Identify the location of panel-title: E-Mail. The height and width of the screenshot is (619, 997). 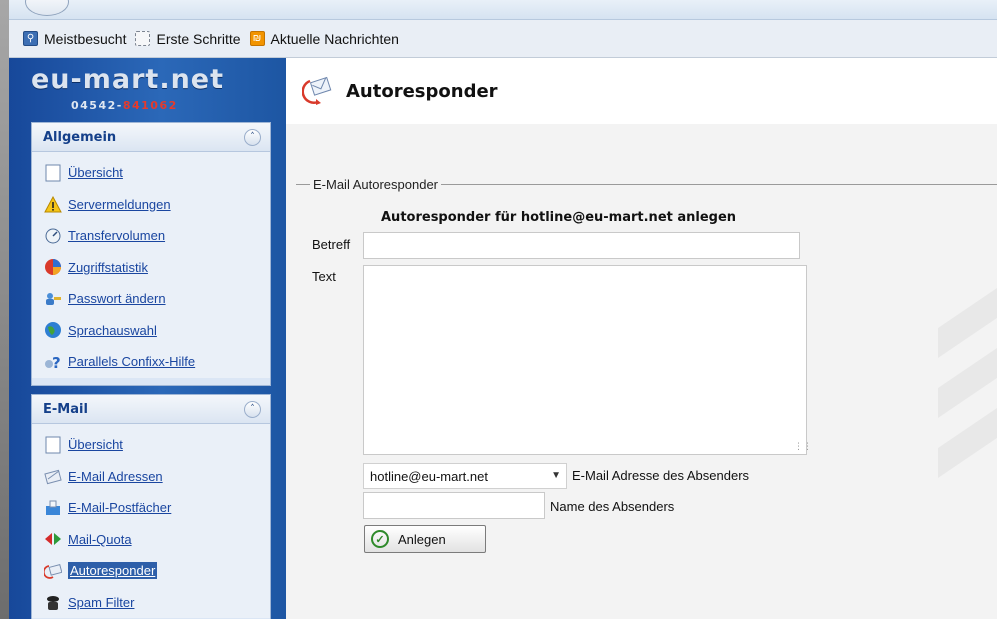
(65, 409).